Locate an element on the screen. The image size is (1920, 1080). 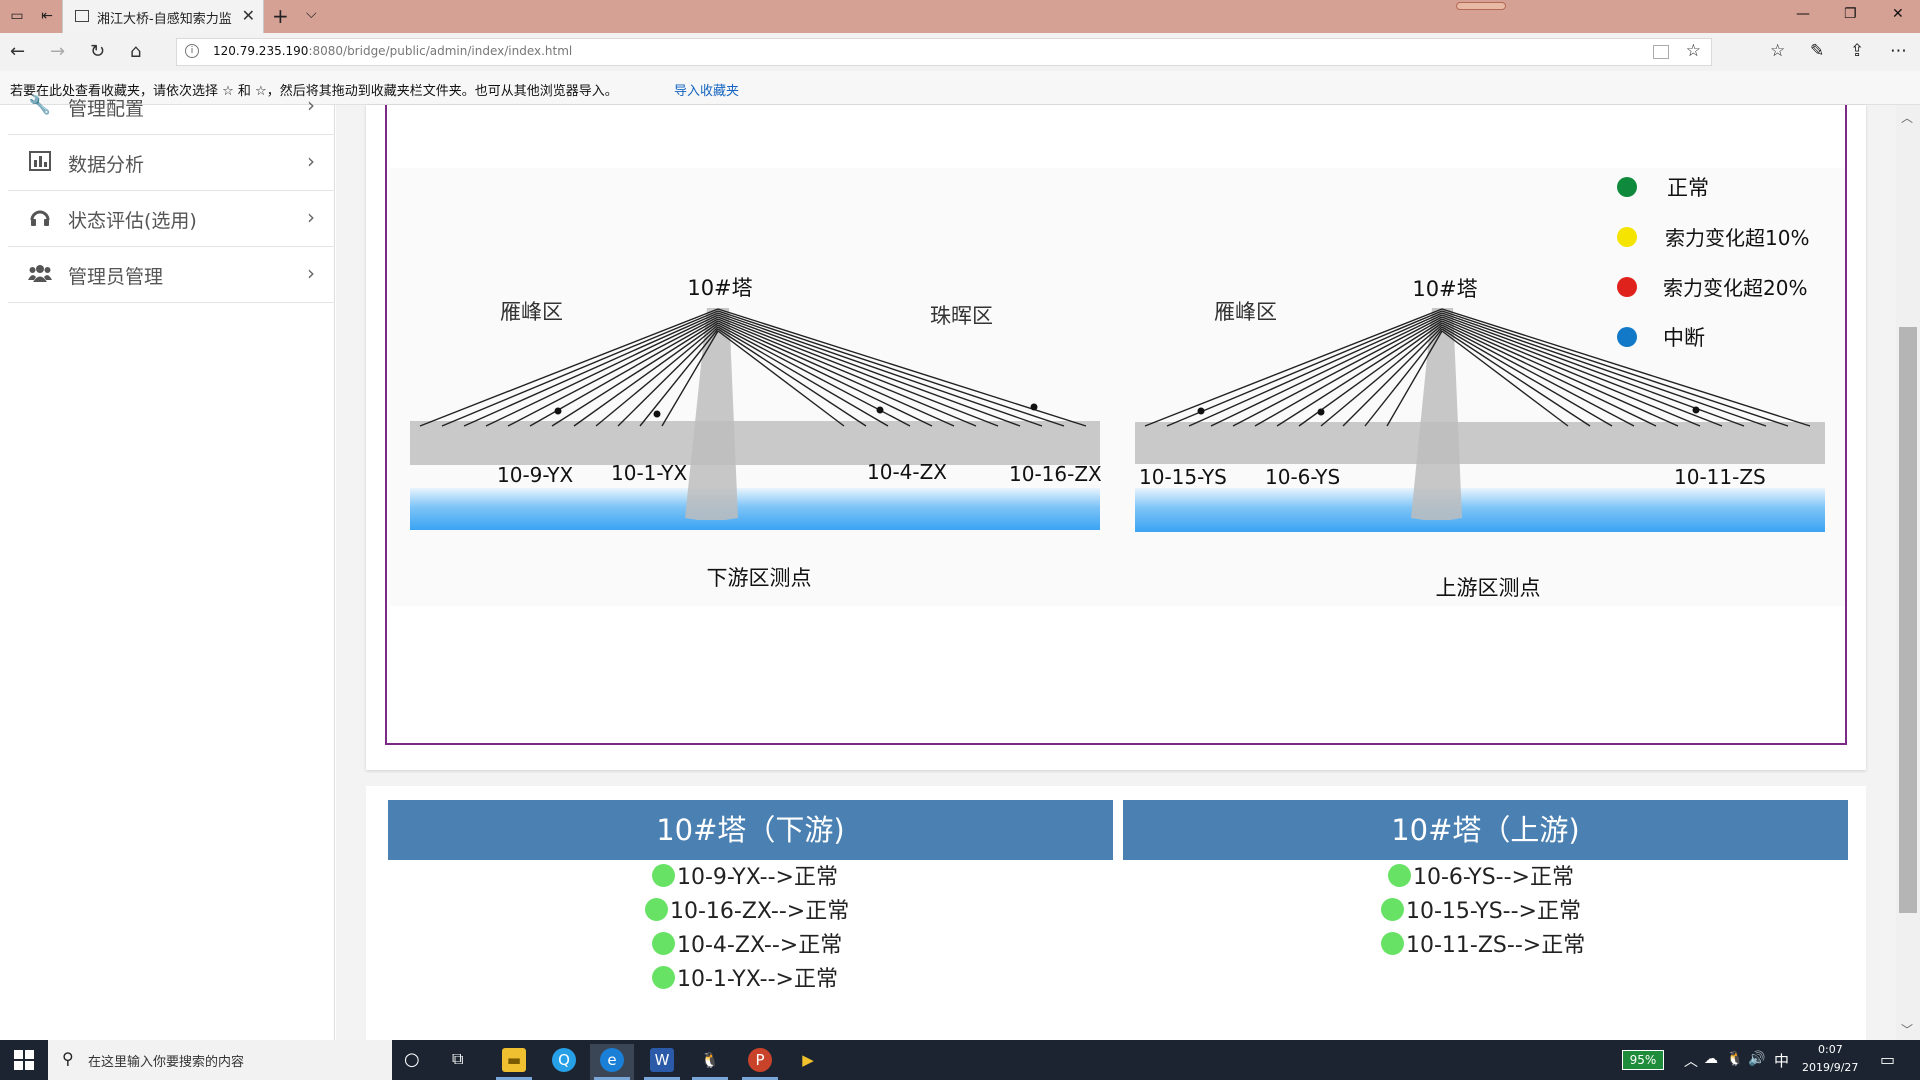
powerpoint-icon: P is located at coordinates (760, 1062).